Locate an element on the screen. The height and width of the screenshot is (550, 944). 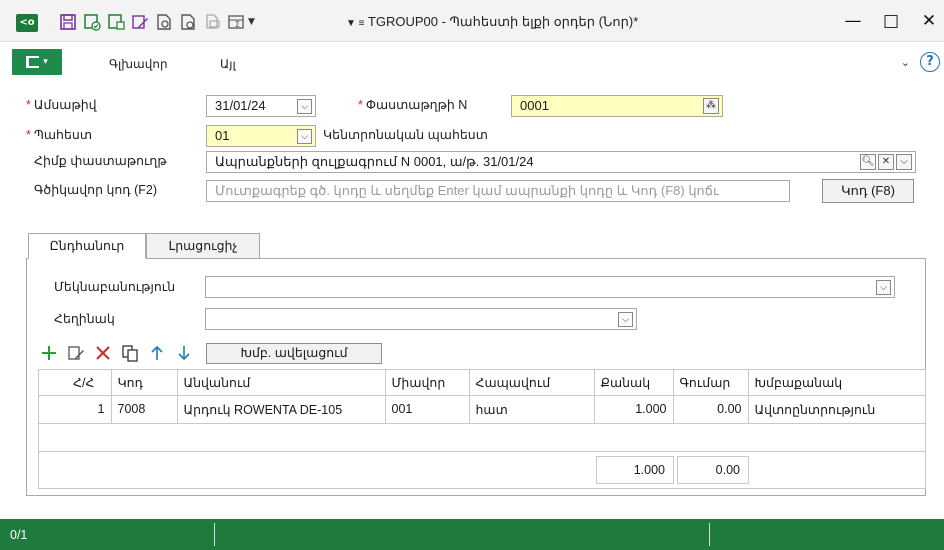
app-icon: <o is located at coordinates (27, 23).